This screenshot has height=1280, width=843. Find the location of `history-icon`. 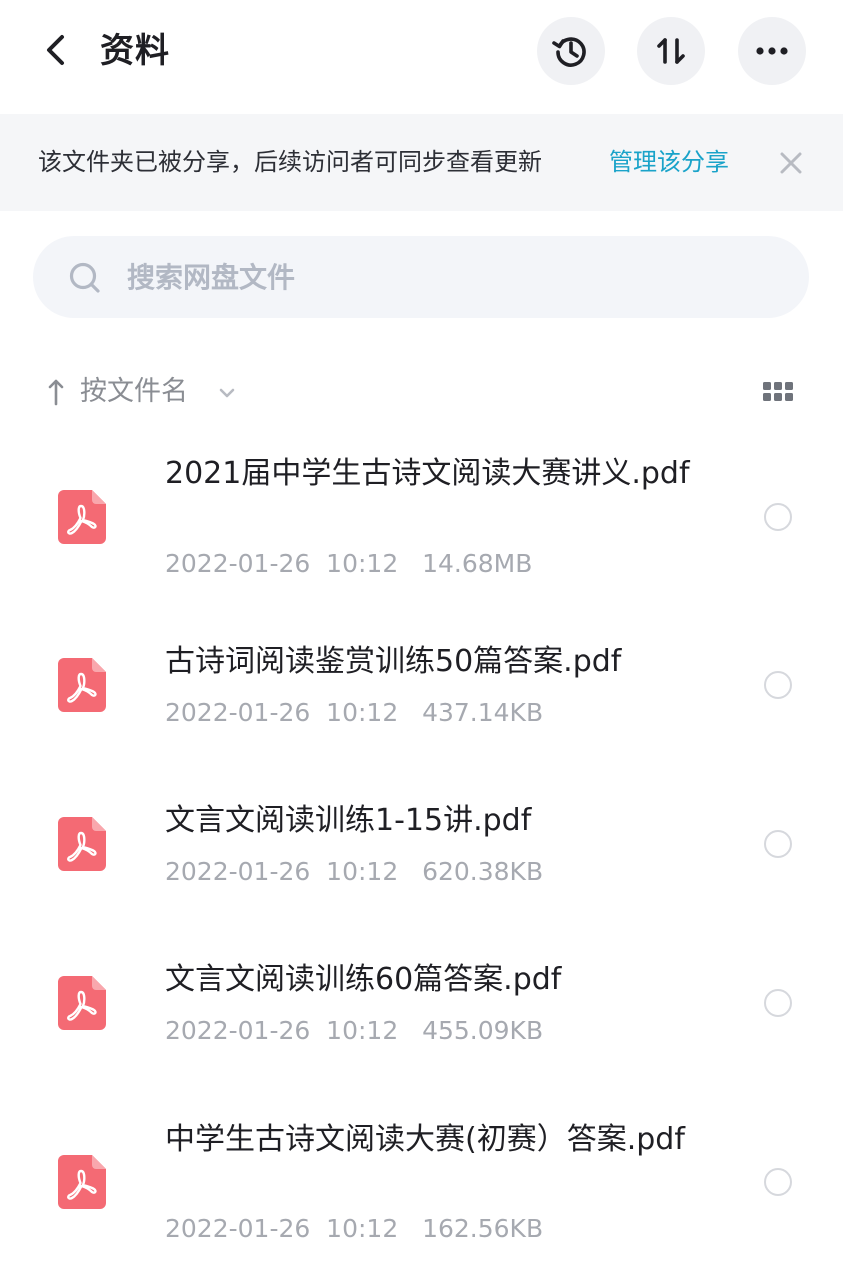

history-icon is located at coordinates (569, 52).